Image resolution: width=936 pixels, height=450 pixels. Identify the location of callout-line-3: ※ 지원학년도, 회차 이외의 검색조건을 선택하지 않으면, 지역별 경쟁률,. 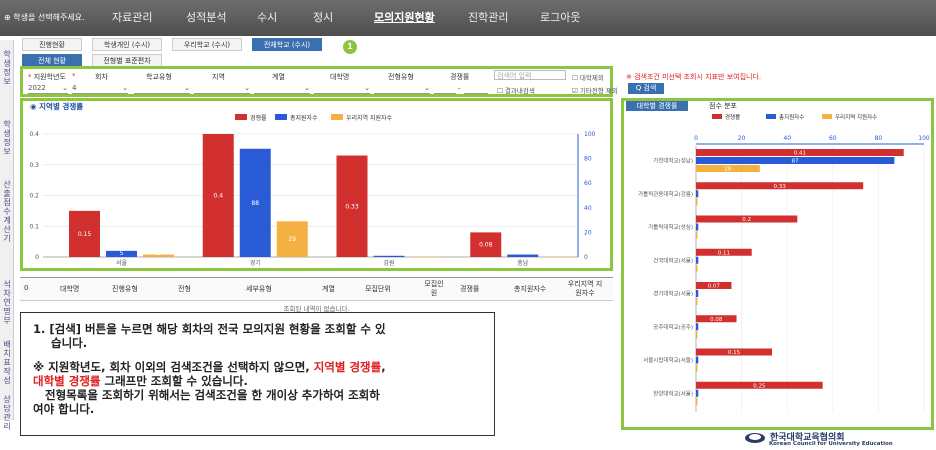
(209, 367).